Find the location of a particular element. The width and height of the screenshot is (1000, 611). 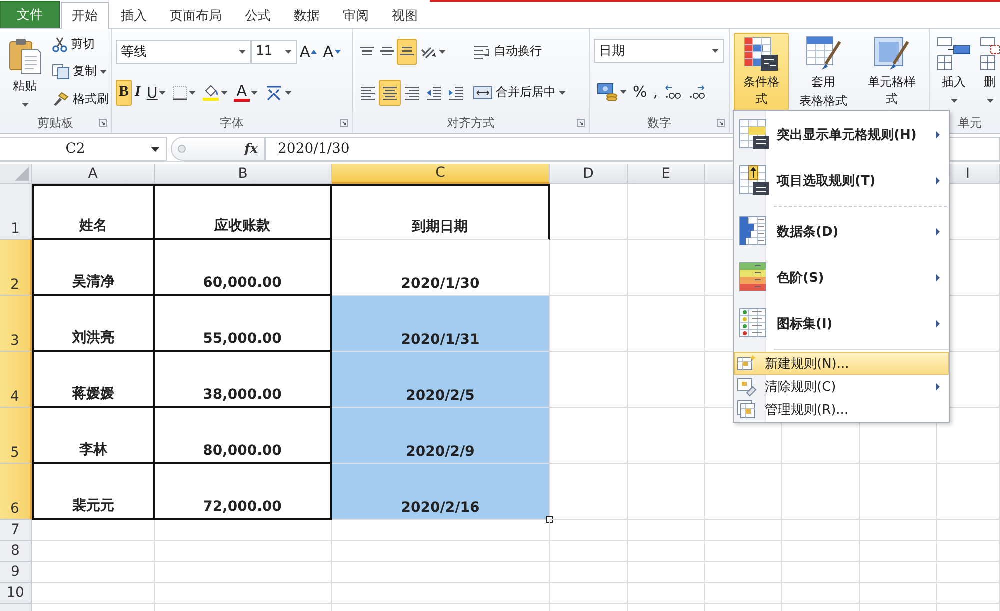

underline-button: U is located at coordinates (156, 93).